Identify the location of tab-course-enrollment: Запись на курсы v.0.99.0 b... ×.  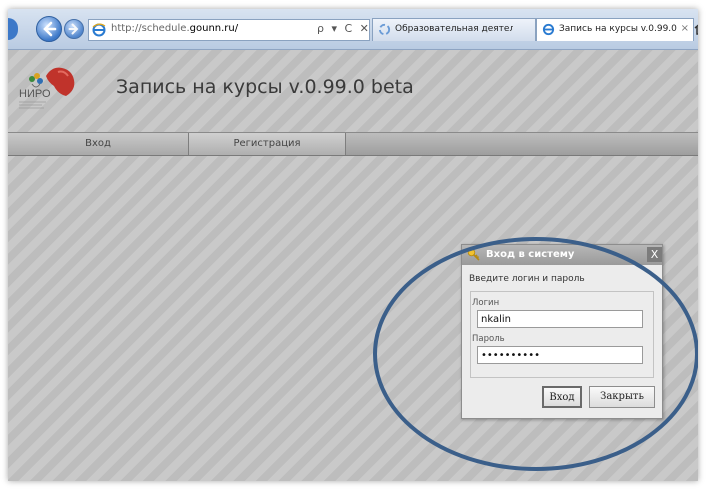
(615, 29).